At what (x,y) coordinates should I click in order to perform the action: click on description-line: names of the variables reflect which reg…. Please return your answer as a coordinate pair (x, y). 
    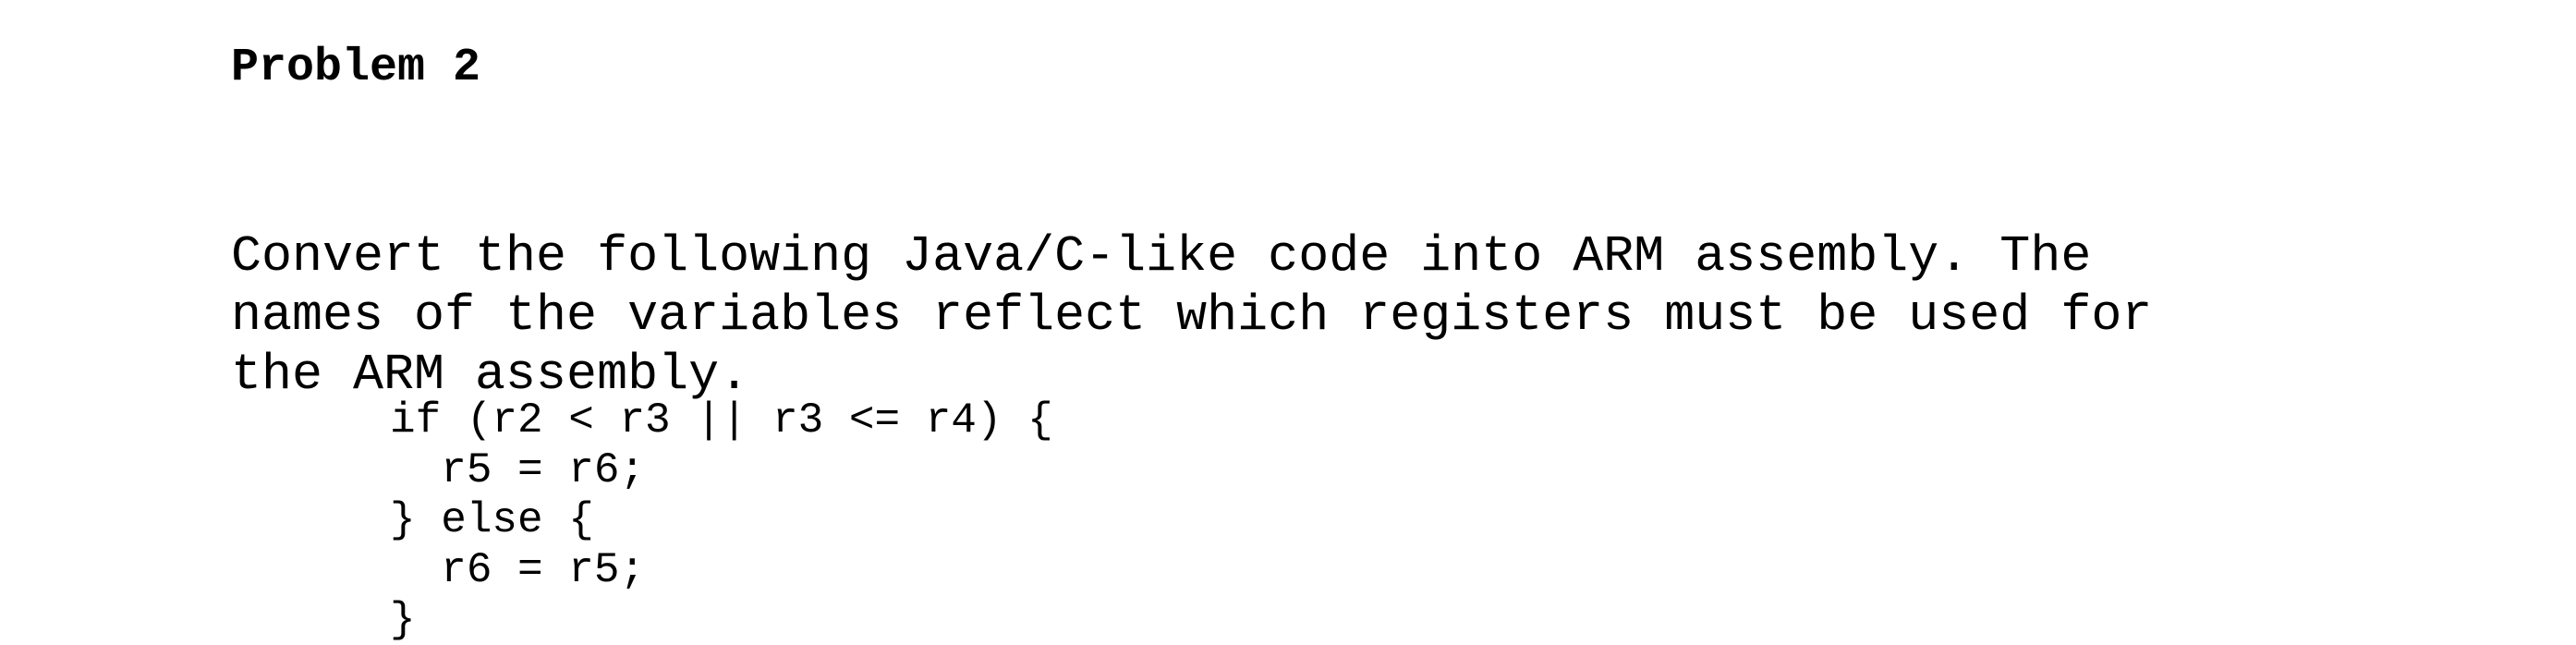
    Looking at the image, I should click on (1192, 315).